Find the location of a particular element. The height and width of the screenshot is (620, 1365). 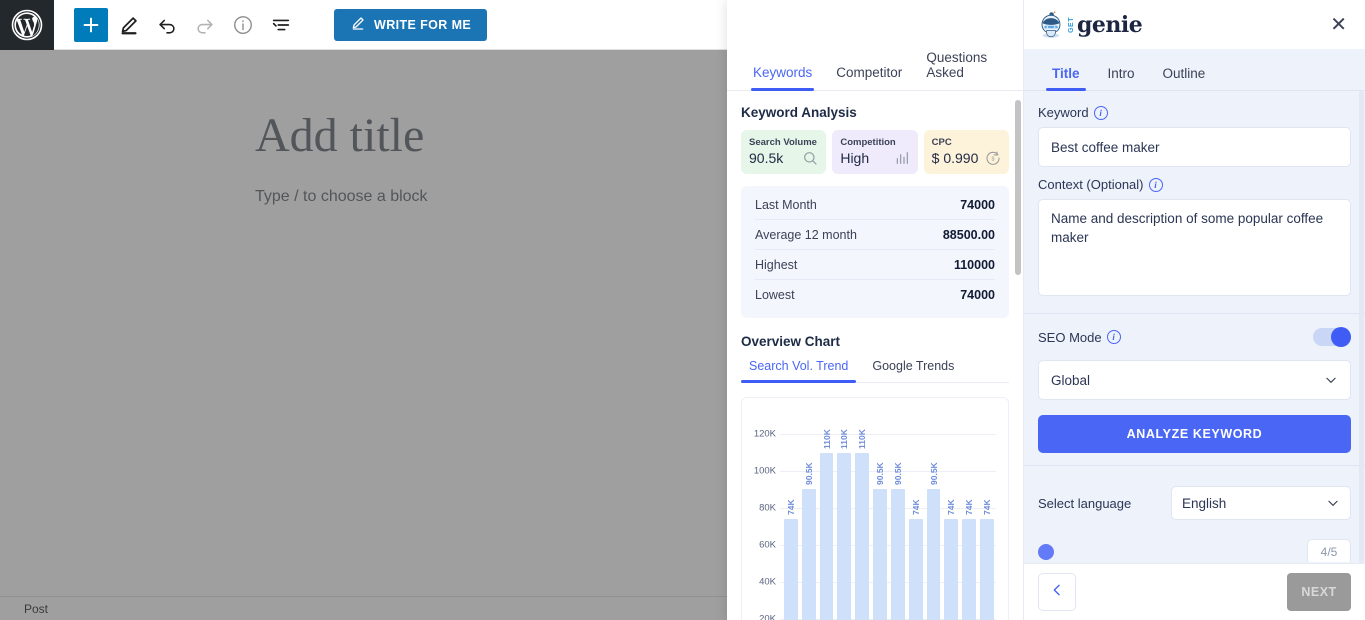

edit-tool-button is located at coordinates (129, 25).